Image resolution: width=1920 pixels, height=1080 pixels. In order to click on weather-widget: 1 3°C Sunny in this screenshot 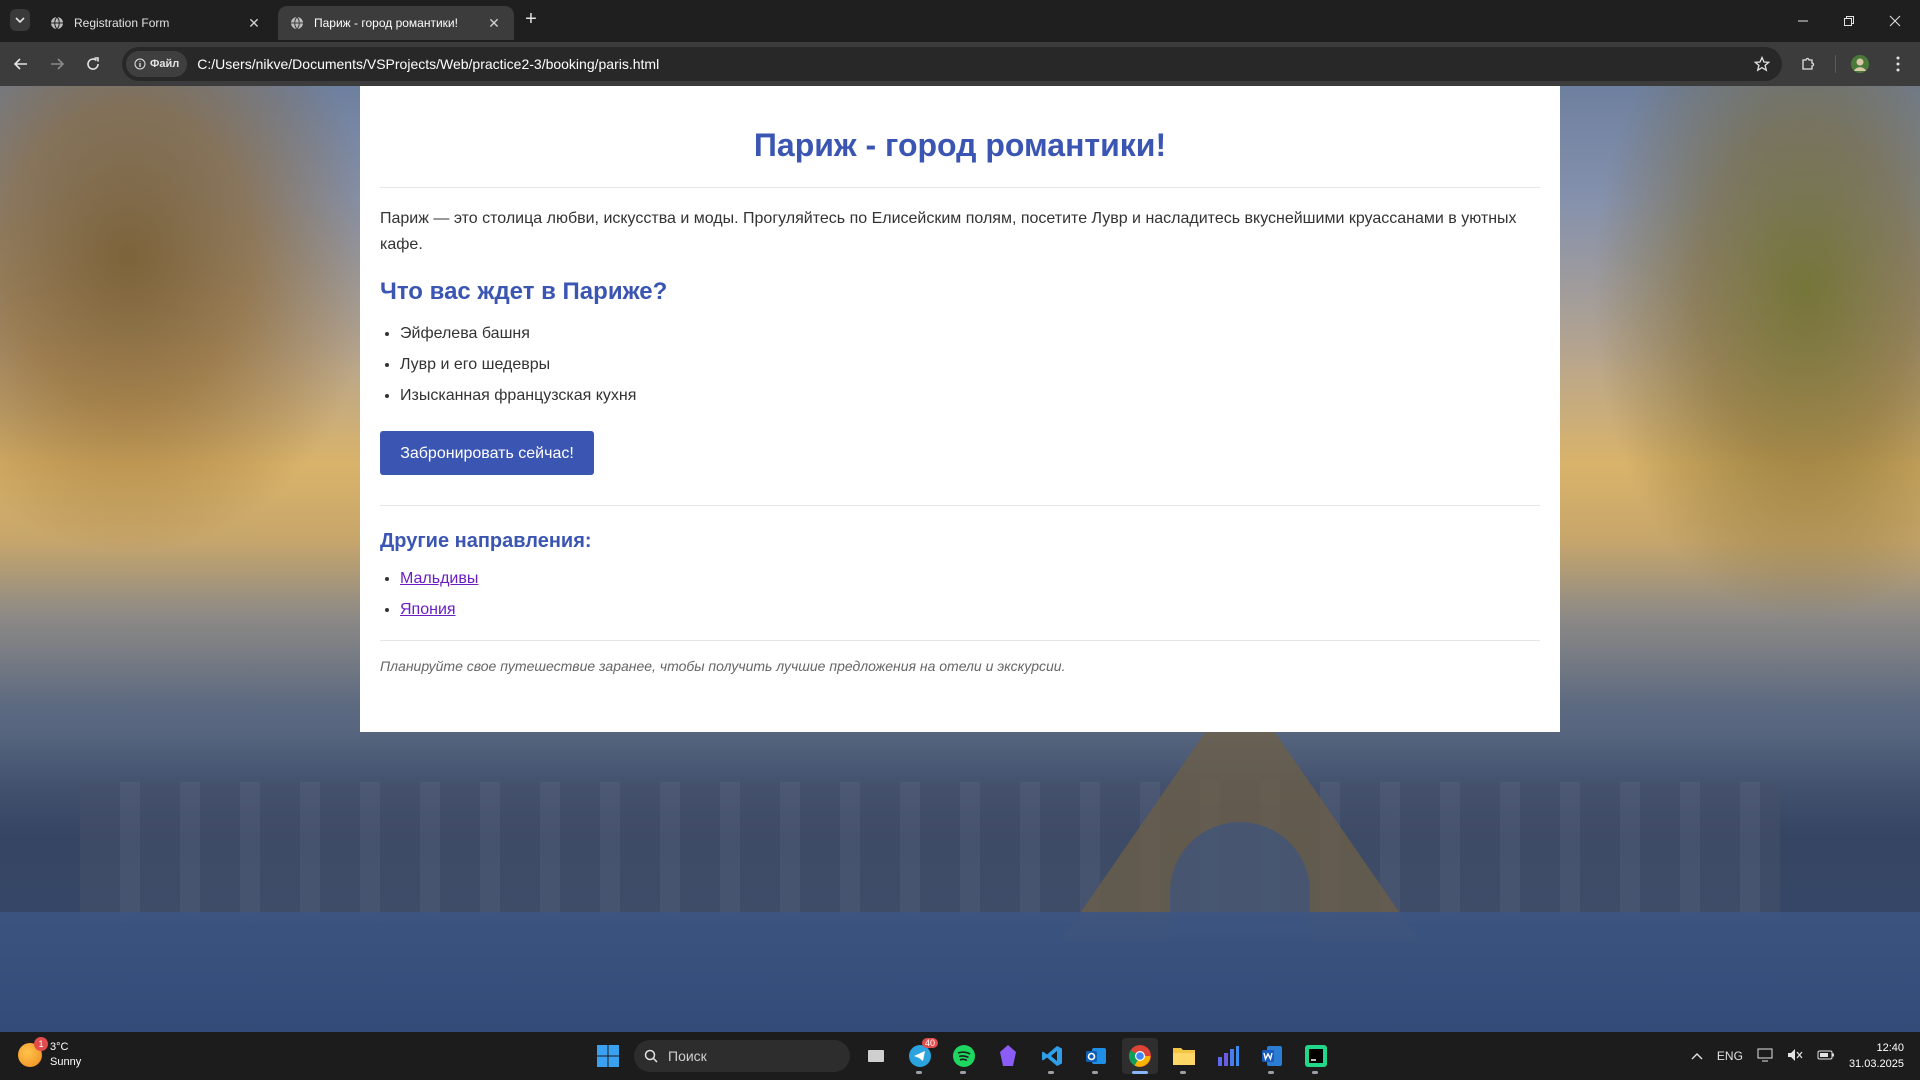, I will do `click(50, 1053)`.